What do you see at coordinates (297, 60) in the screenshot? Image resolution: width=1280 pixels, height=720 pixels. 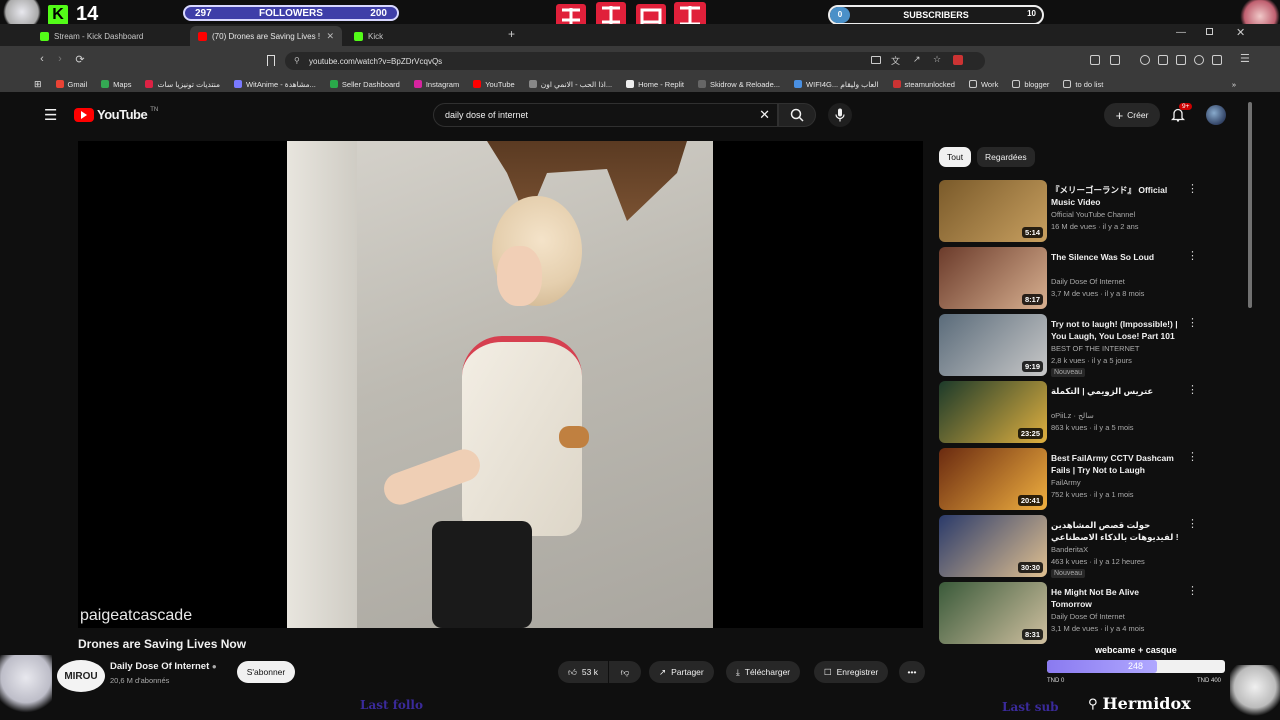 I see `site-info-icon: ⚲` at bounding box center [297, 60].